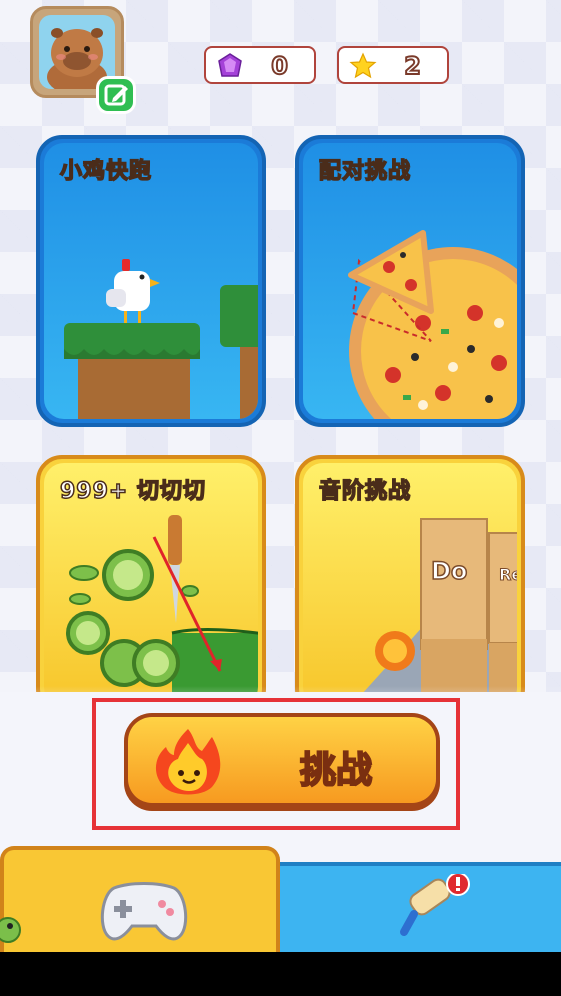 The width and height of the screenshot is (561, 996). What do you see at coordinates (410, 585) in the screenshot?
I see `game-card-scale-challenge: Do Re 音阶挑战` at bounding box center [410, 585].